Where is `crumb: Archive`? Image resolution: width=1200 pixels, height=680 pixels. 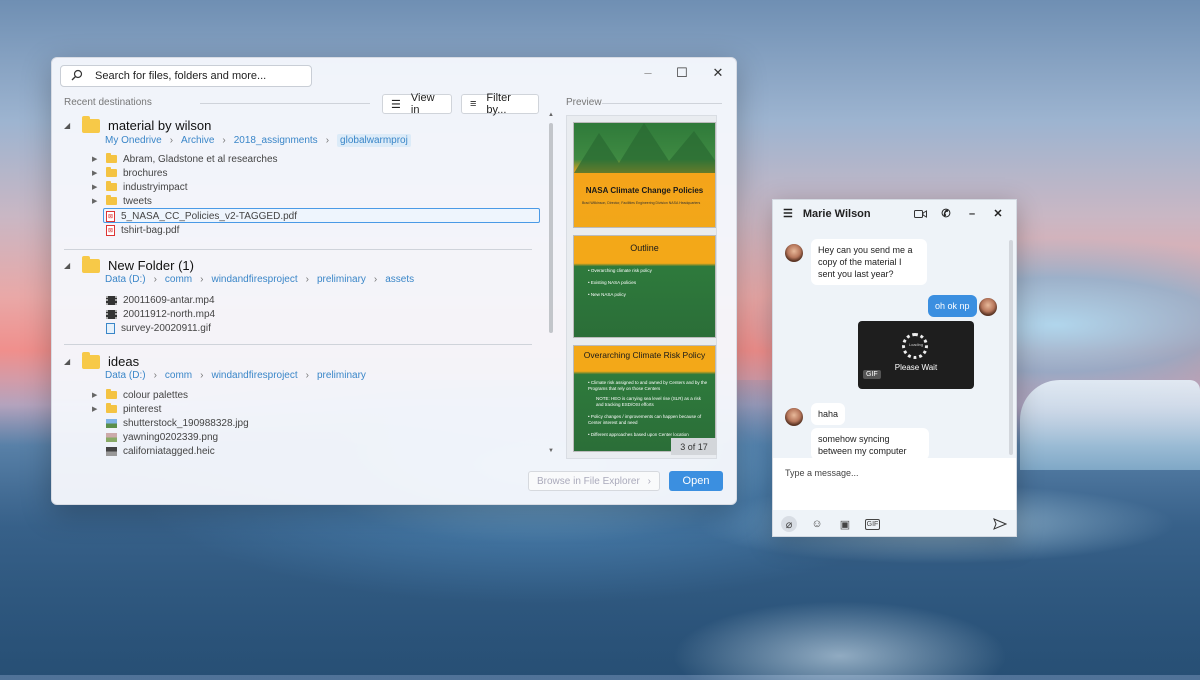
crumb: Archive is located at coordinates (197, 140).